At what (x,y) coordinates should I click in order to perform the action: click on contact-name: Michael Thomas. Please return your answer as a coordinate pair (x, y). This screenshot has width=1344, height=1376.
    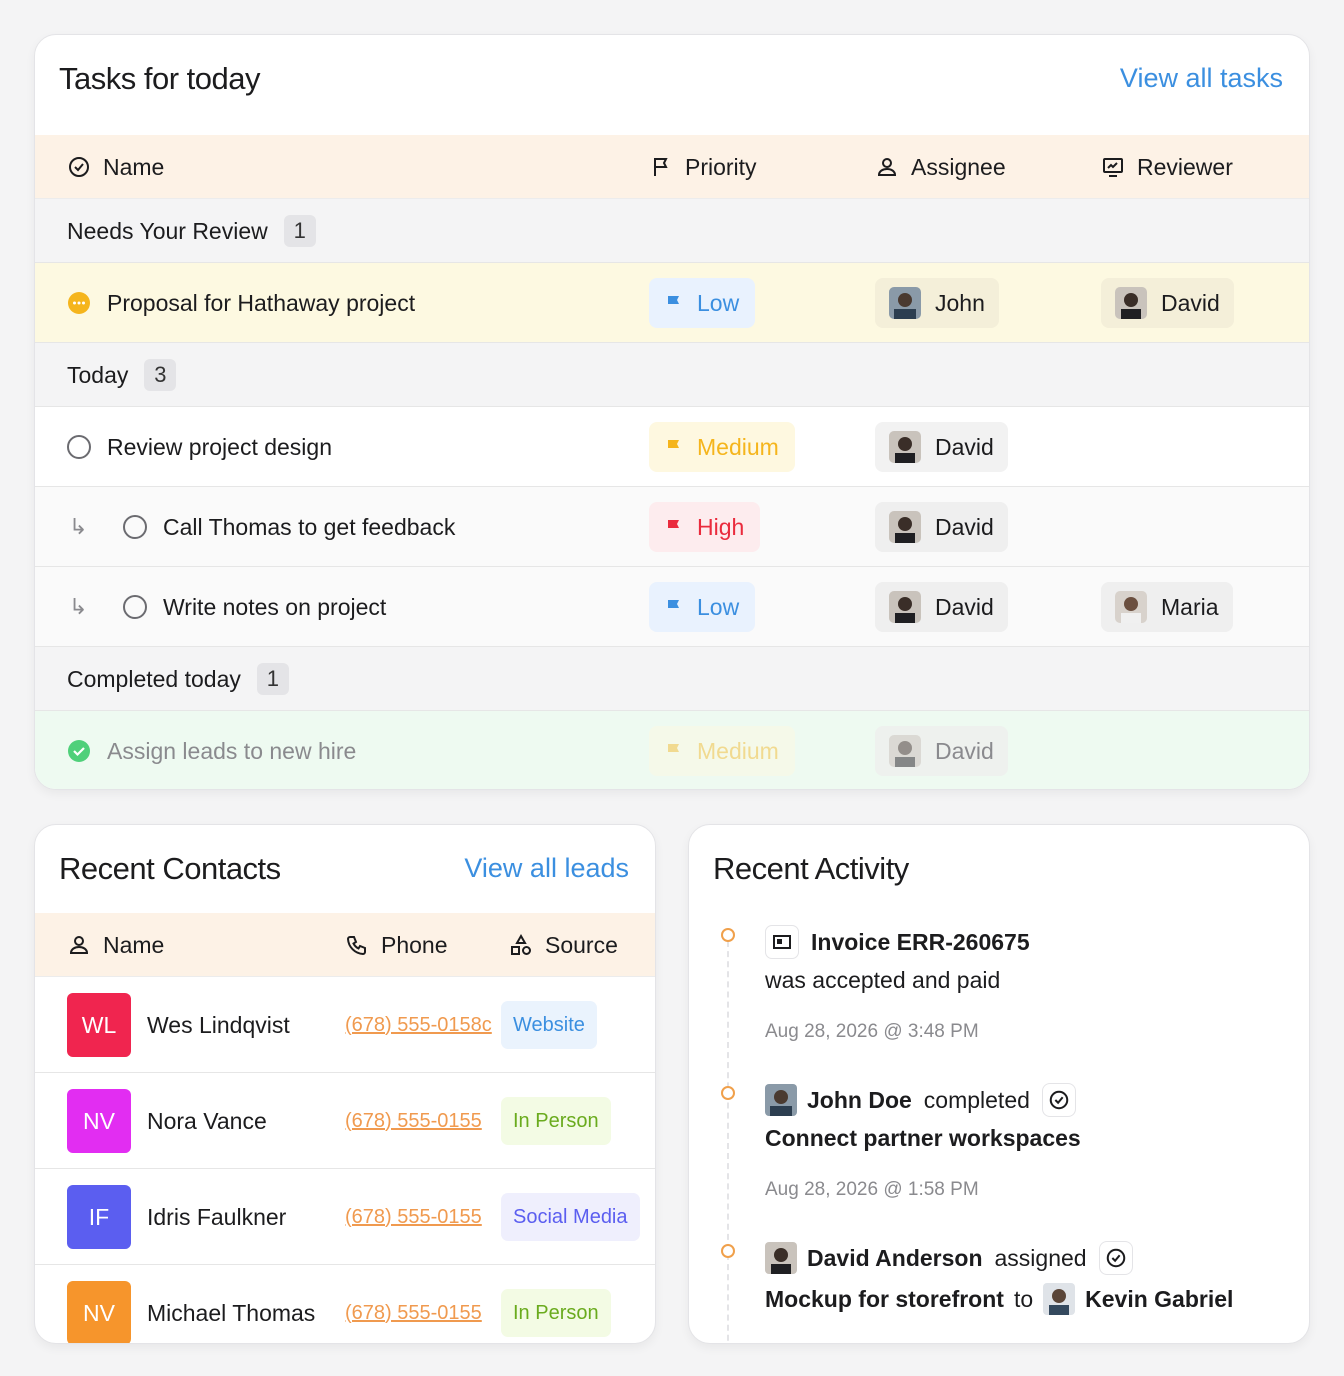
    Looking at the image, I should click on (231, 1304).